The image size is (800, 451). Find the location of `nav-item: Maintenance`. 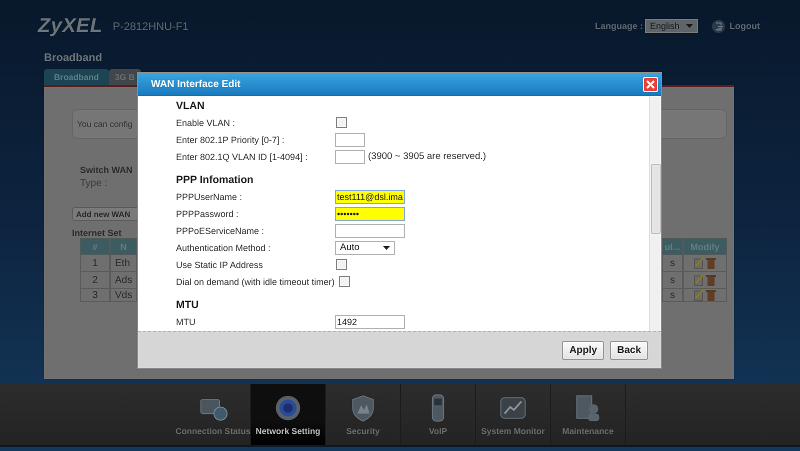

nav-item: Maintenance is located at coordinates (588, 414).